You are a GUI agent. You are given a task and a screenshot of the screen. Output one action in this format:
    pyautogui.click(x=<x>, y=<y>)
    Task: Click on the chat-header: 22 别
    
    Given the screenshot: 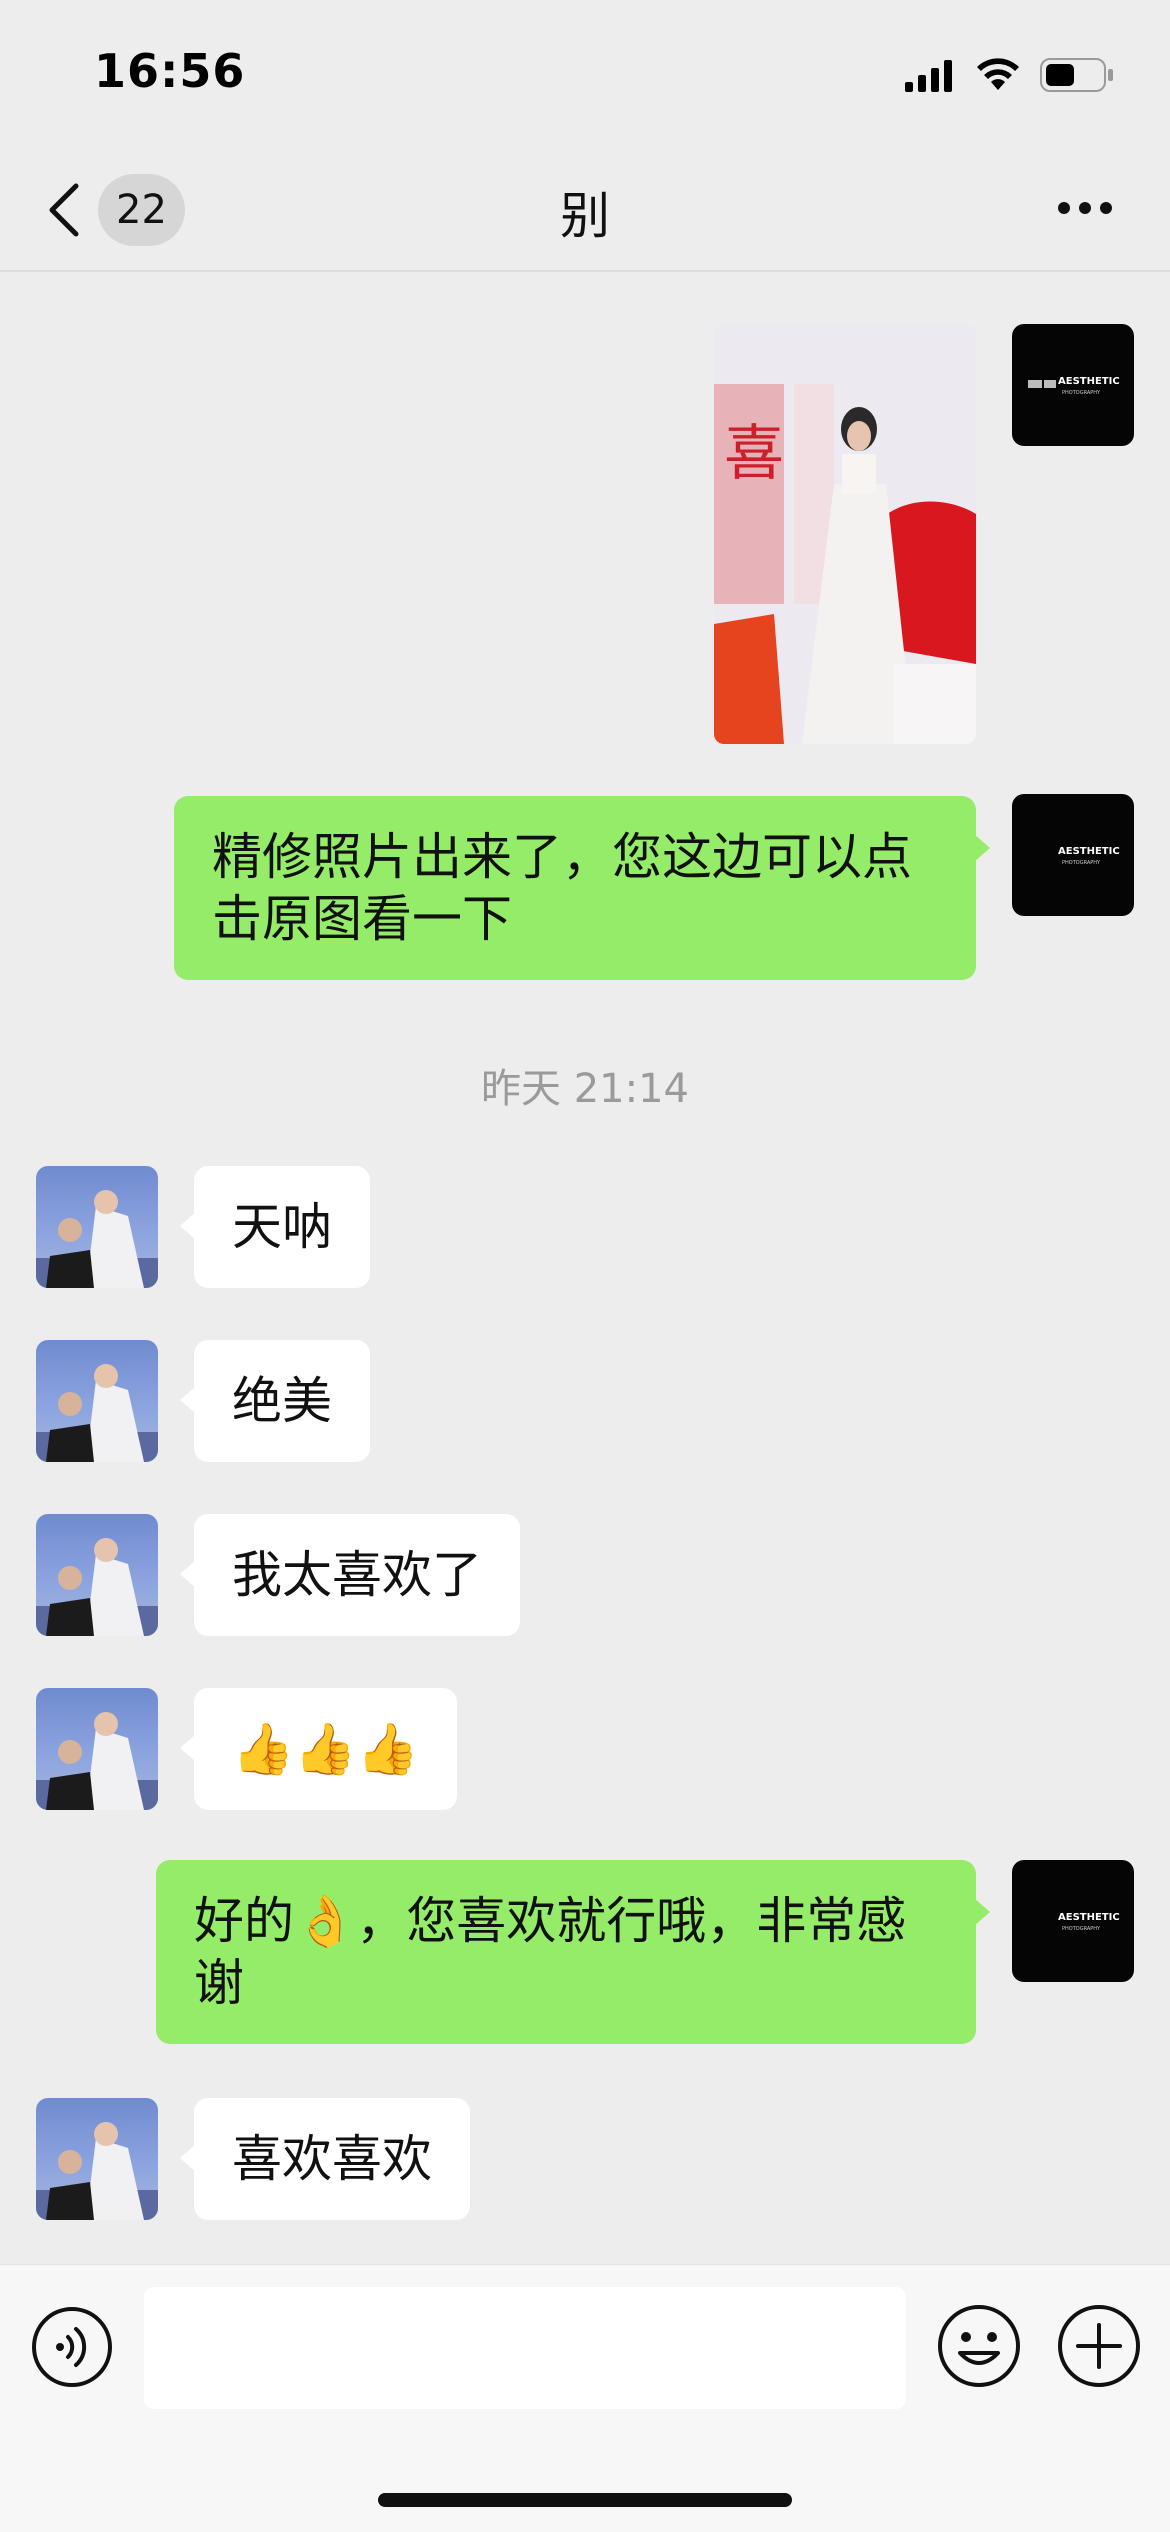 What is the action you would take?
    pyautogui.click(x=585, y=211)
    